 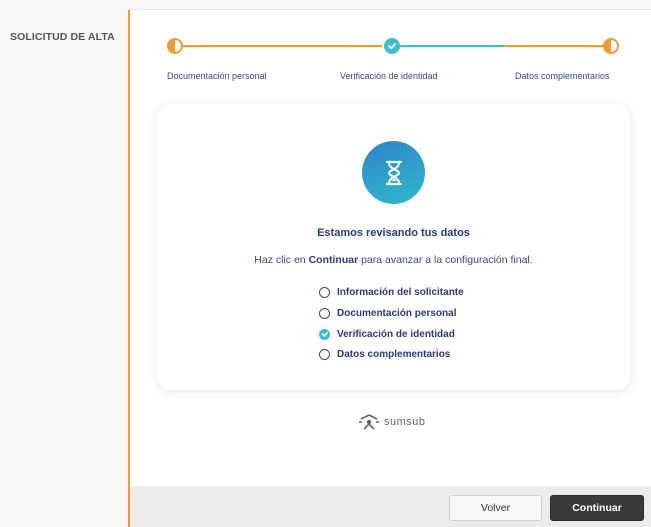 What do you see at coordinates (393, 233) in the screenshot?
I see `card-title: Estamos revisando tus datos` at bounding box center [393, 233].